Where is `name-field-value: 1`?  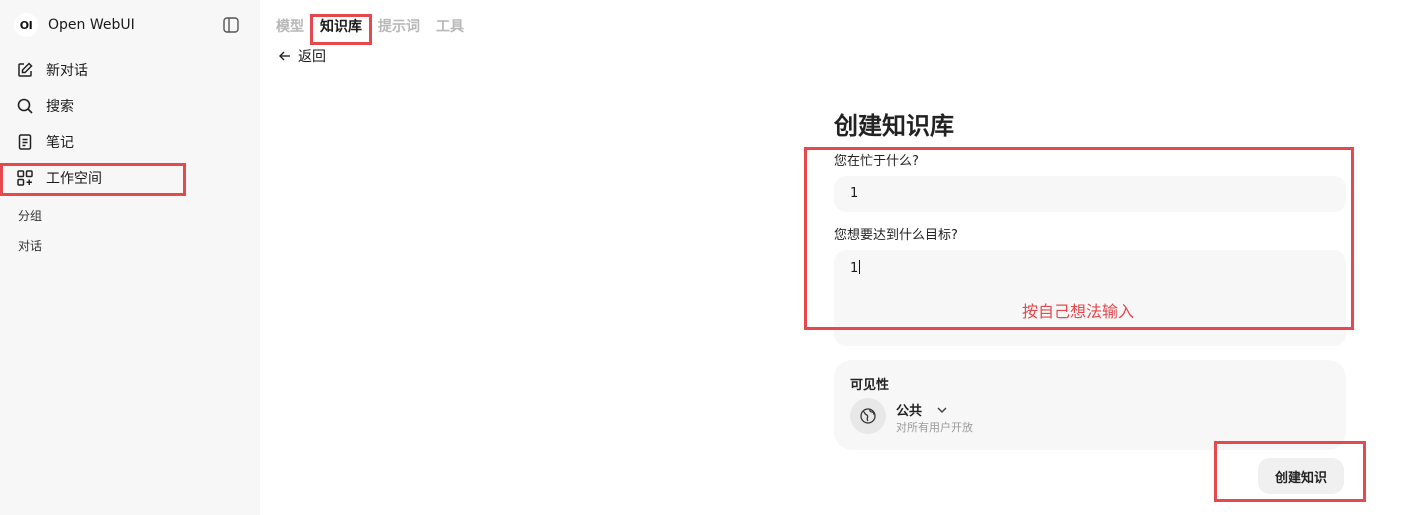 name-field-value: 1 is located at coordinates (854, 193).